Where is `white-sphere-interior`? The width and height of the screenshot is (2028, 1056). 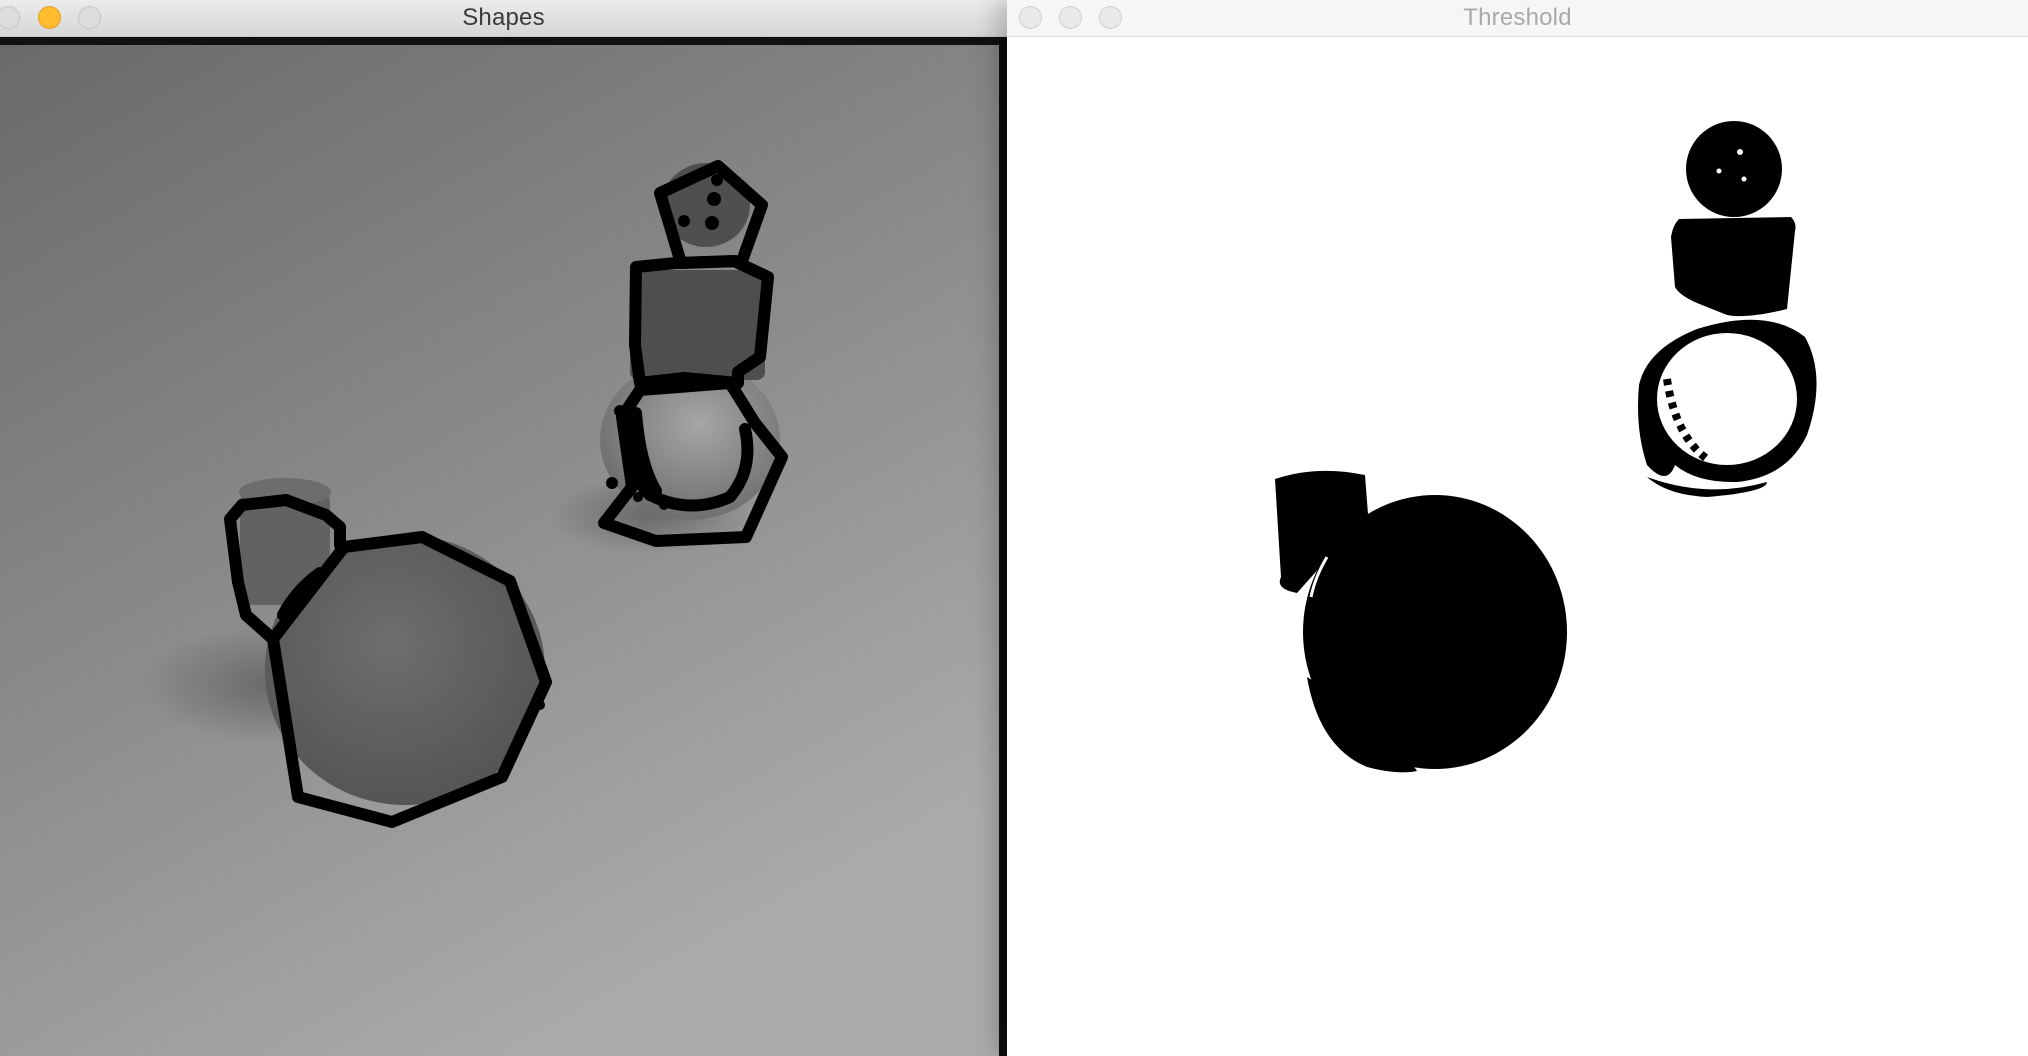
white-sphere-interior is located at coordinates (1727, 399).